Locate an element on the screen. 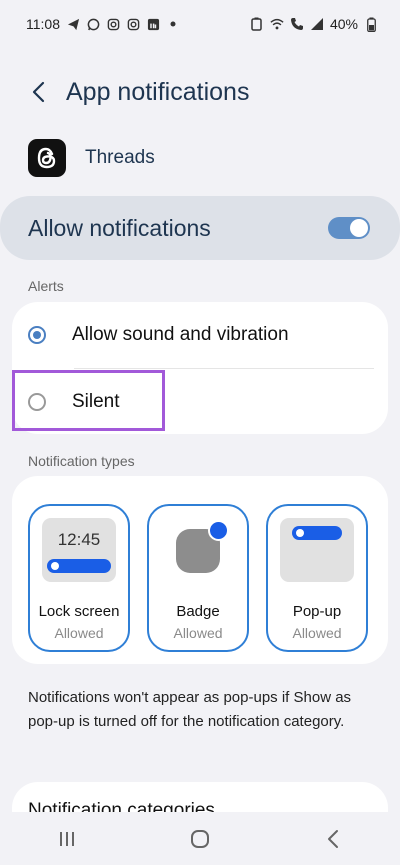 The image size is (400, 865). back-button is located at coordinates (38, 92).